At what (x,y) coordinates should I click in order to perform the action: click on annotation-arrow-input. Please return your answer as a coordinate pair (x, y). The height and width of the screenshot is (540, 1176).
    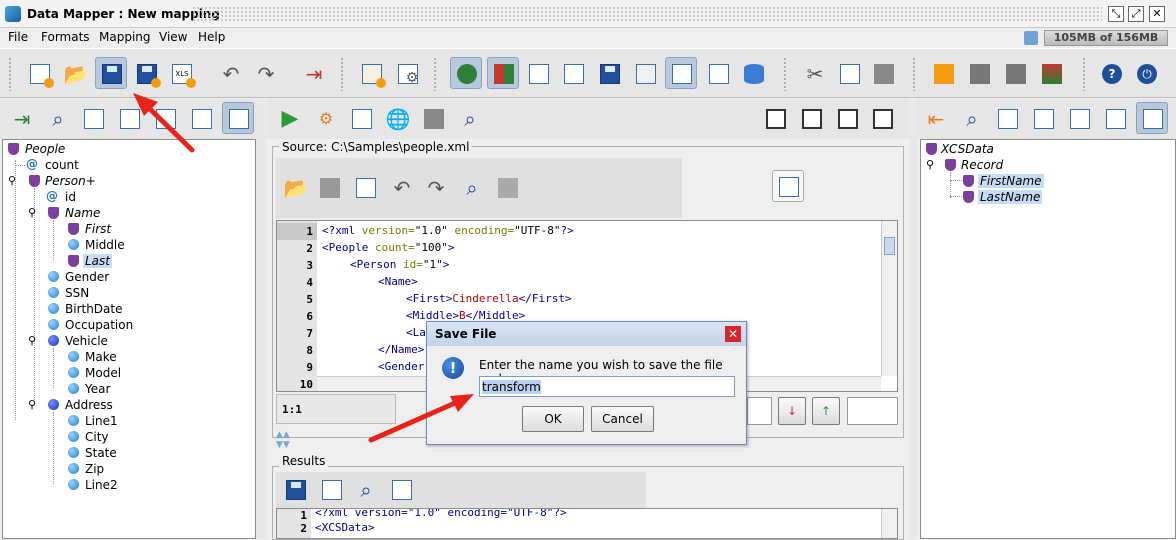
    Looking at the image, I should click on (421, 418).